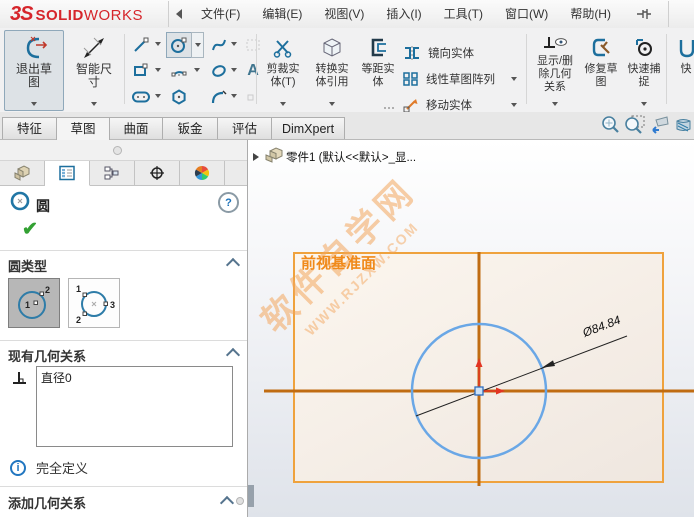 This screenshot has width=694, height=517. I want to click on center-circle-icon: 1 2, so click(34, 302).